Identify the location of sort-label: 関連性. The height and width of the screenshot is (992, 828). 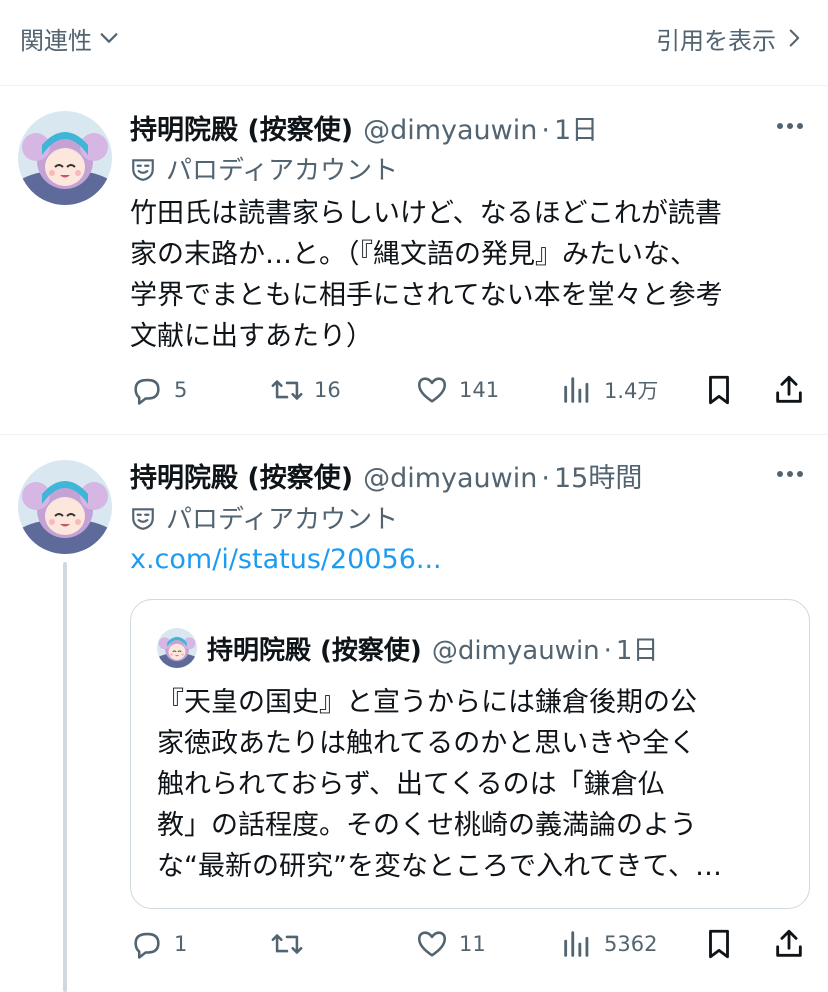
(56, 40).